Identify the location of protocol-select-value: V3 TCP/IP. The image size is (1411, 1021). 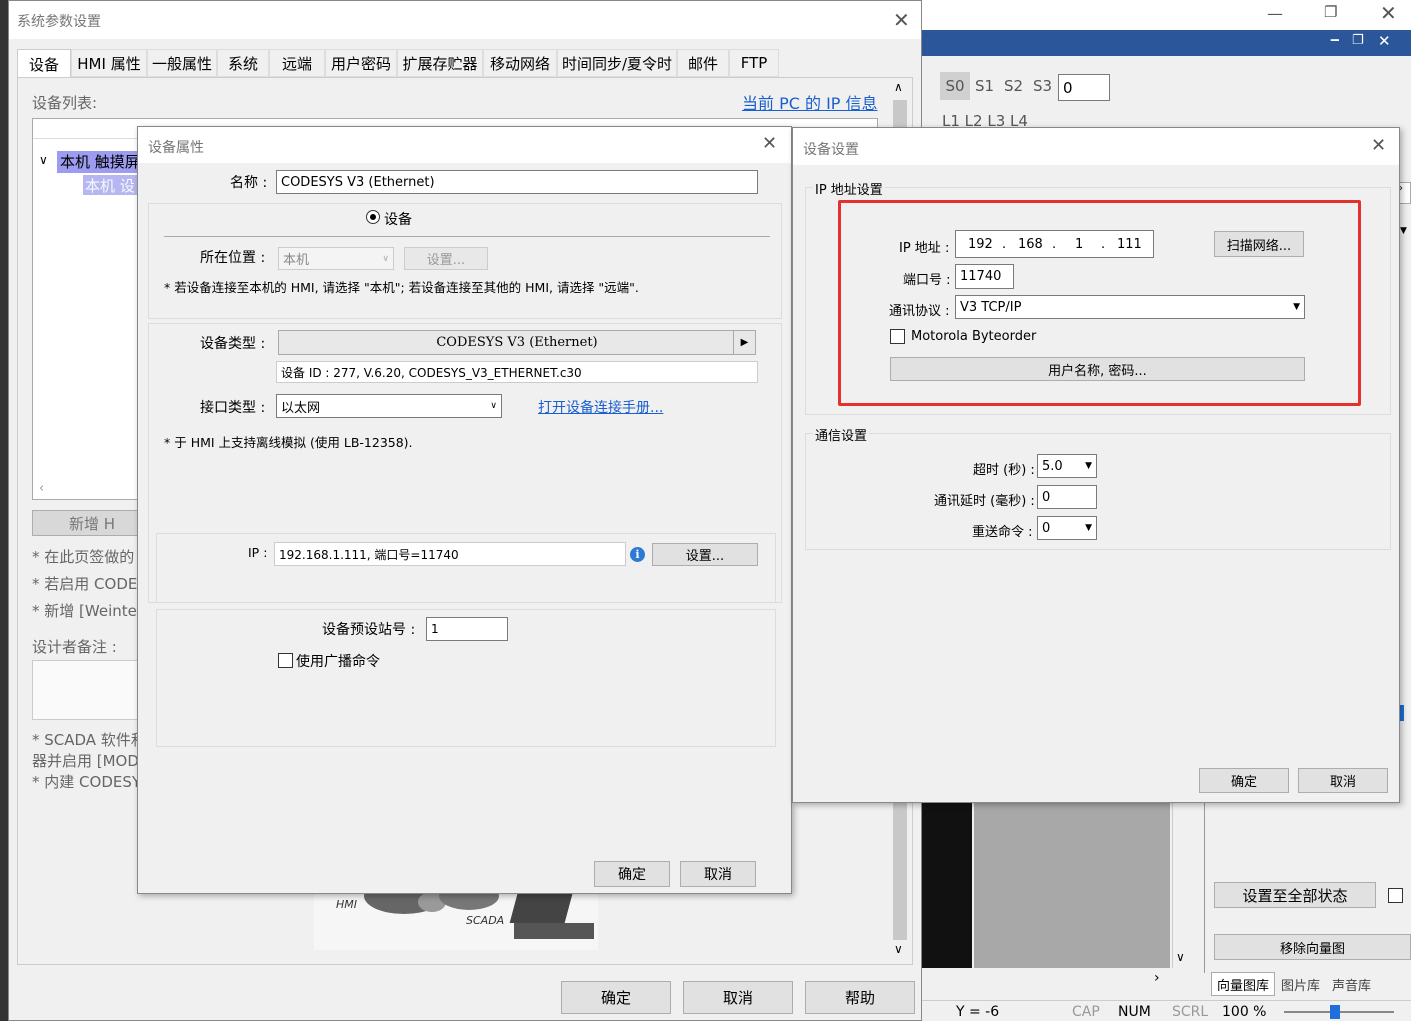
(991, 307).